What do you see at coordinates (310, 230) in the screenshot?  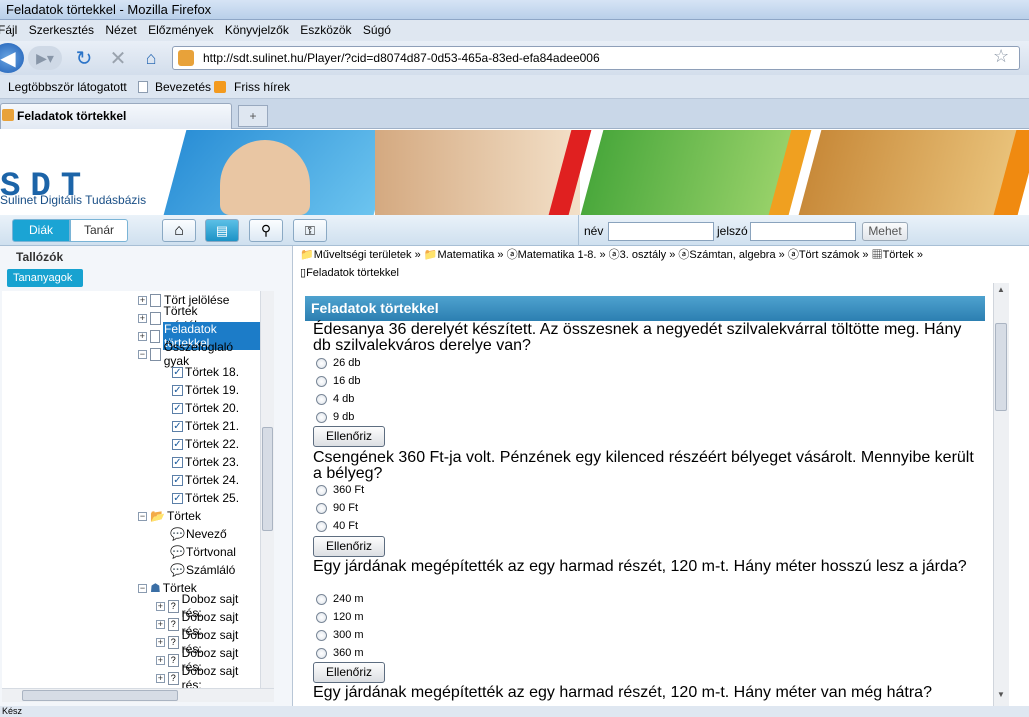 I see `key-button: ⚿` at bounding box center [310, 230].